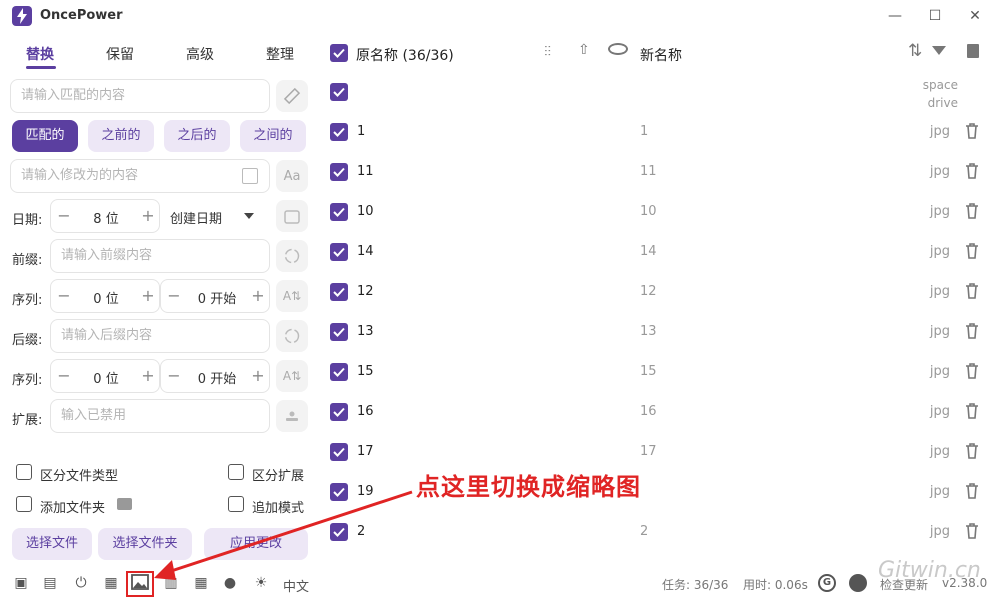 Image resolution: width=1000 pixels, height=600 pixels. What do you see at coordinates (45, 136) in the screenshot?
I see `mode-match-button: 匹配的` at bounding box center [45, 136].